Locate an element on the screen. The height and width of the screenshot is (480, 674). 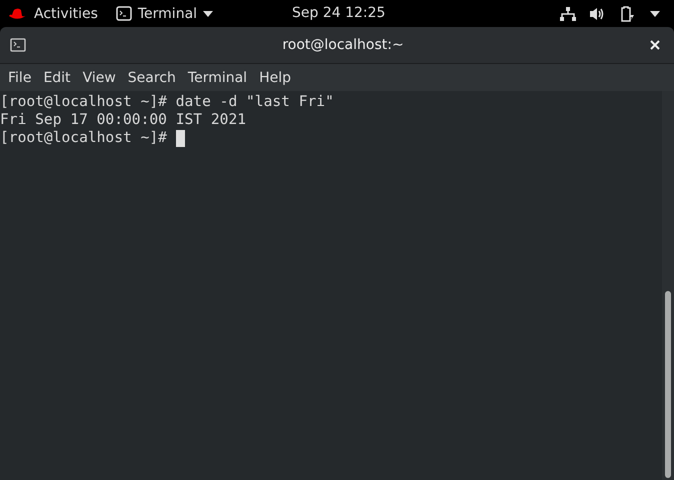
activities-label: Activities is located at coordinates (66, 14).